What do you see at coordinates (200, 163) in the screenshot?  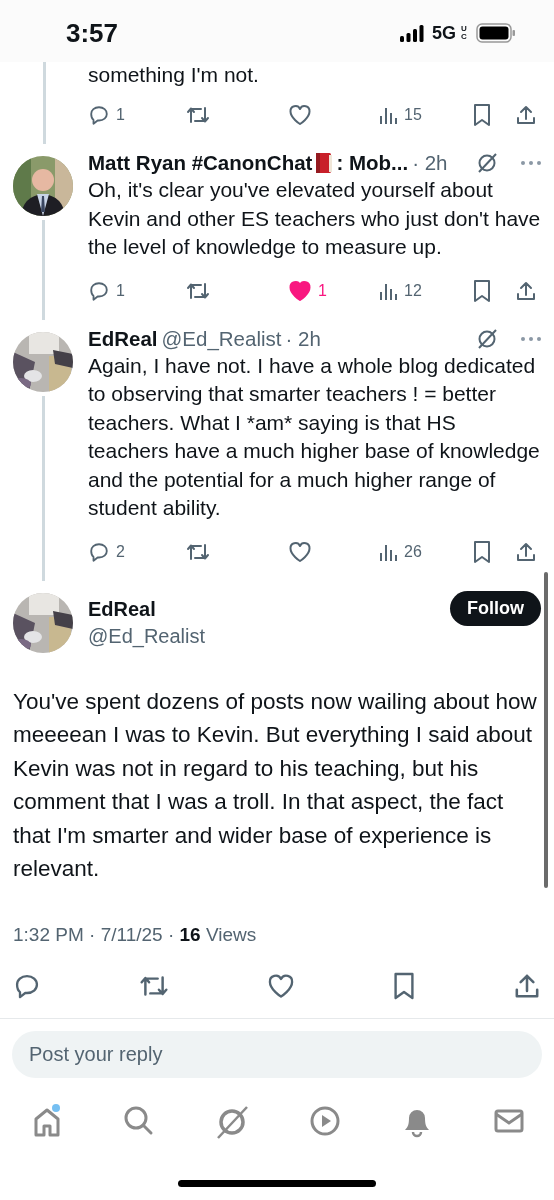 I see `author-name: Matt Ryan #CanonChat` at bounding box center [200, 163].